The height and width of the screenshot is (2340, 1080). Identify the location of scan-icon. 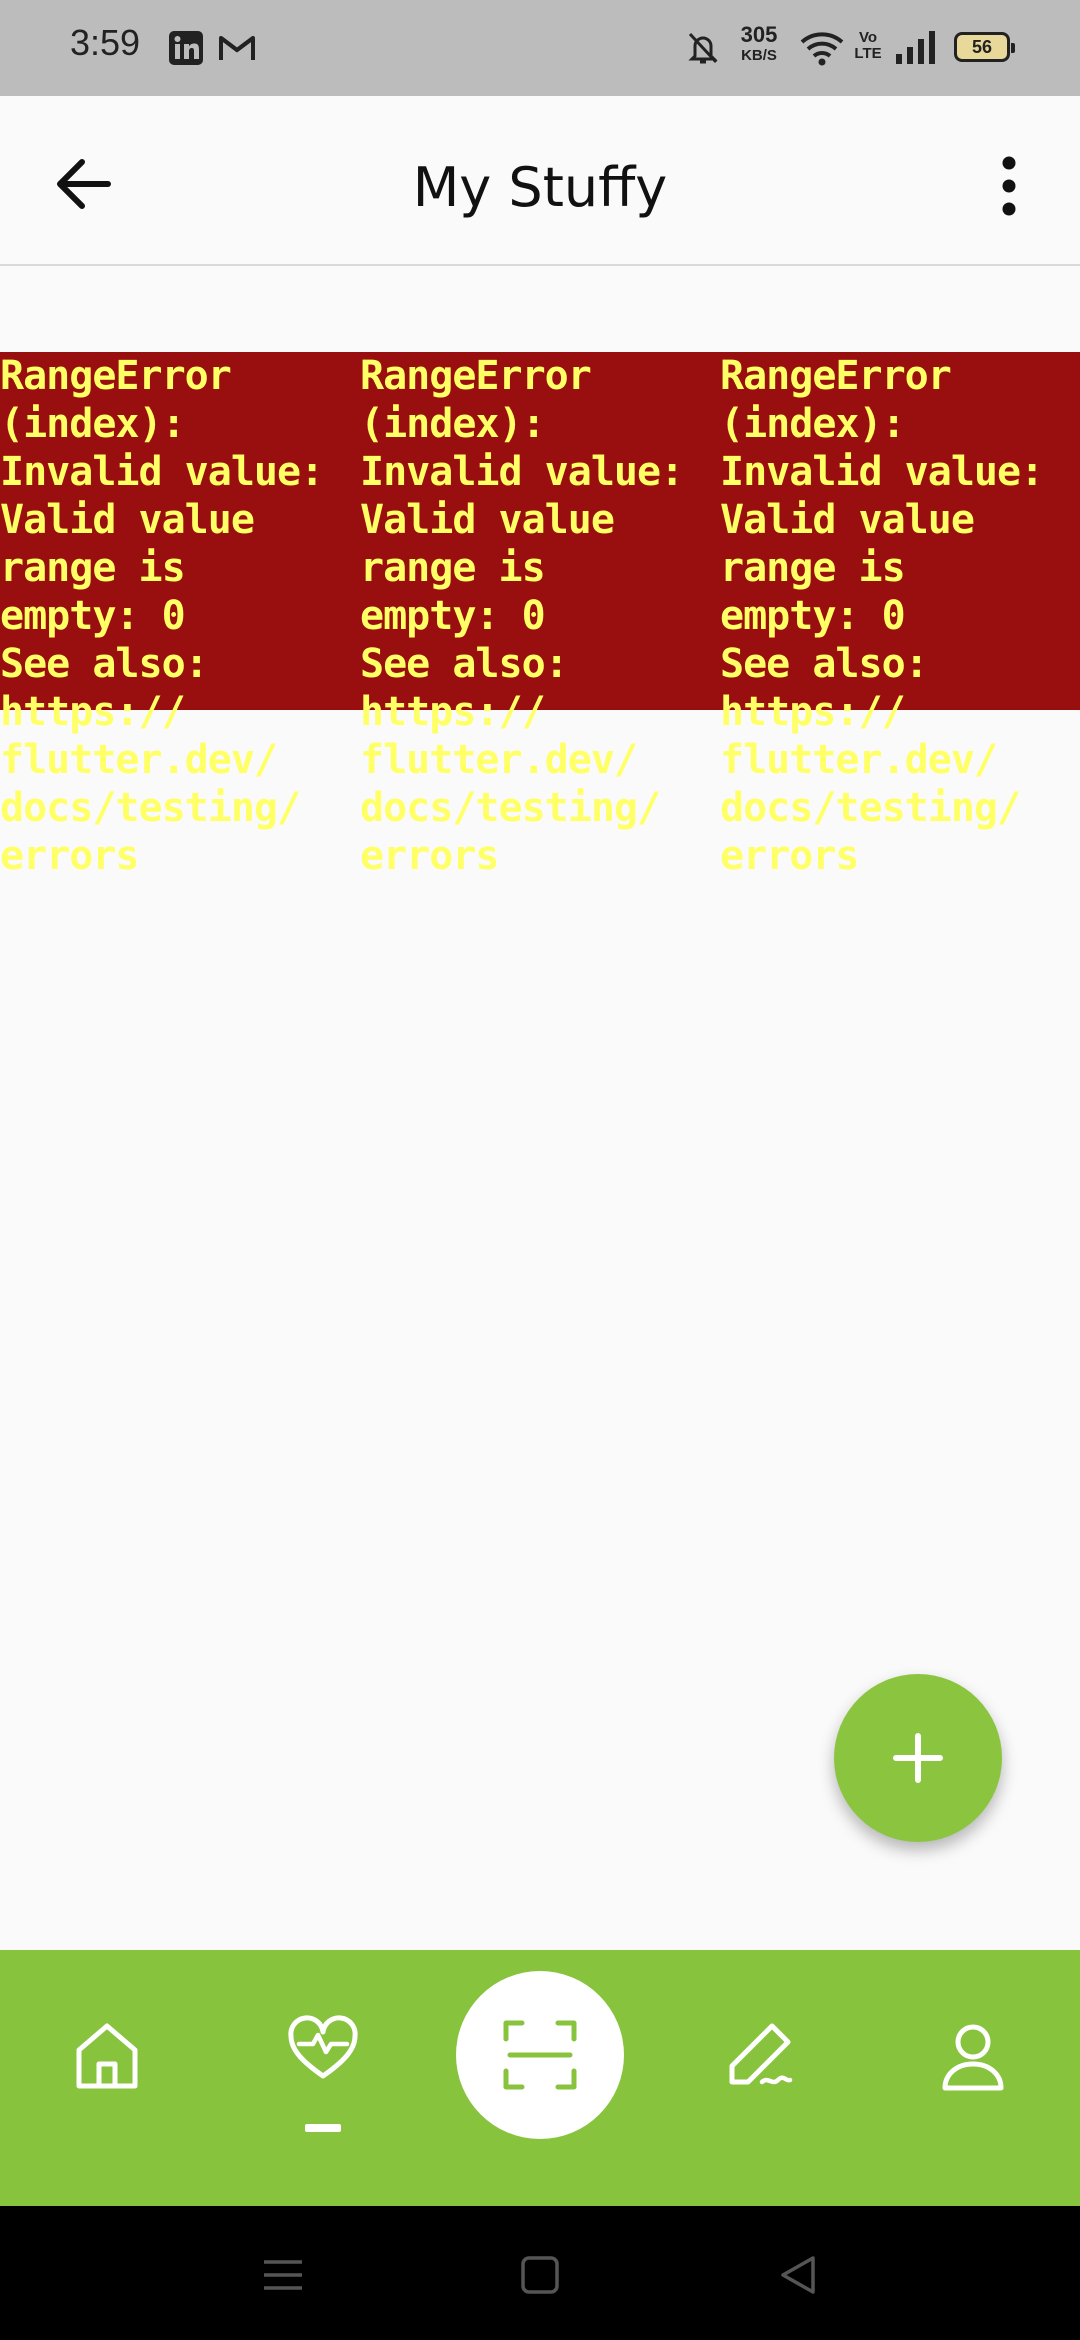
(540, 2055).